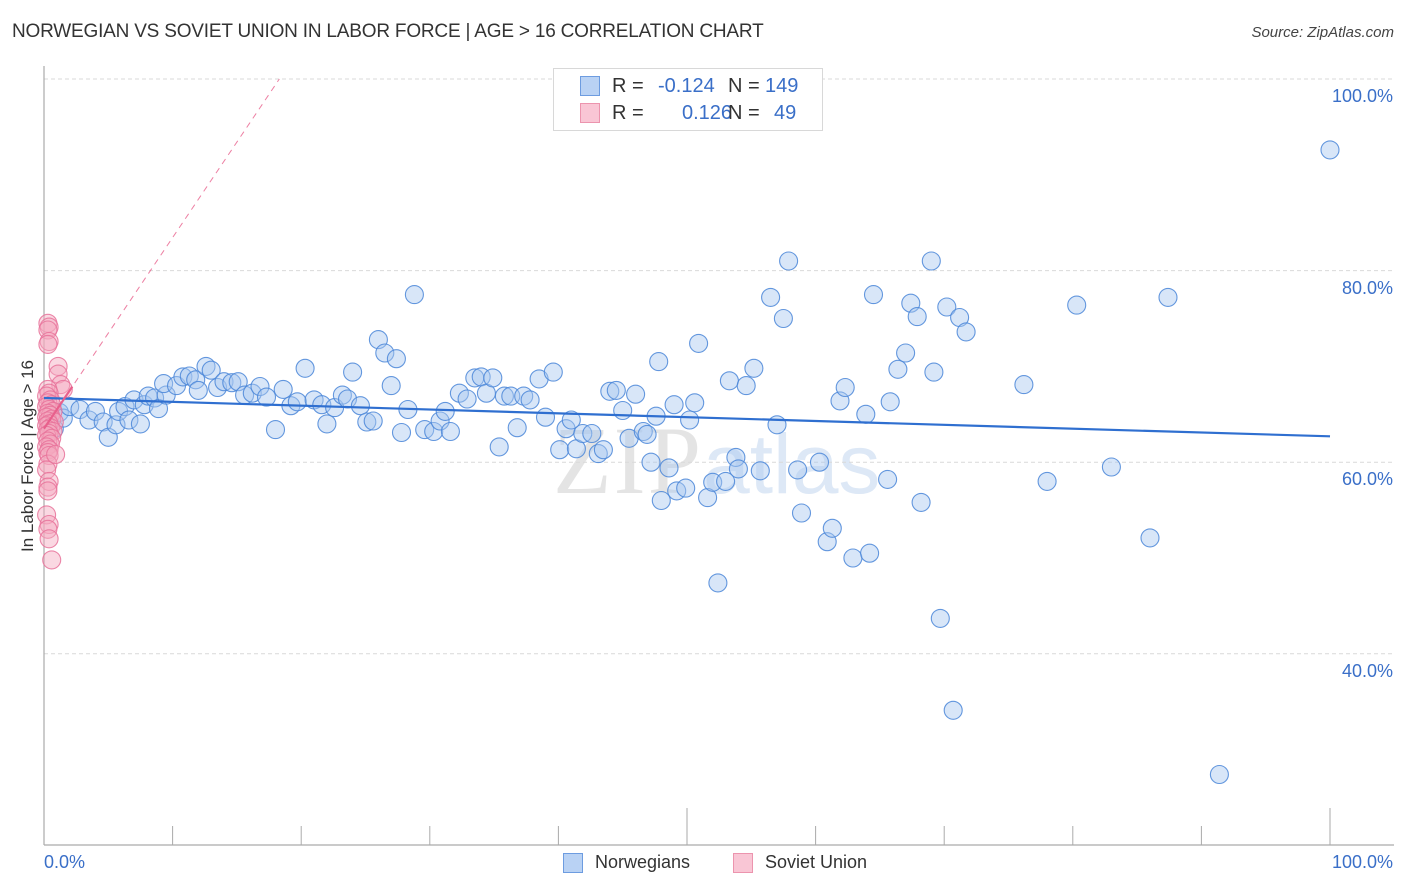 The width and height of the screenshot is (1406, 892). Describe the element at coordinates (816, 862) in the screenshot. I see `legend-label: Soviet Union` at that location.